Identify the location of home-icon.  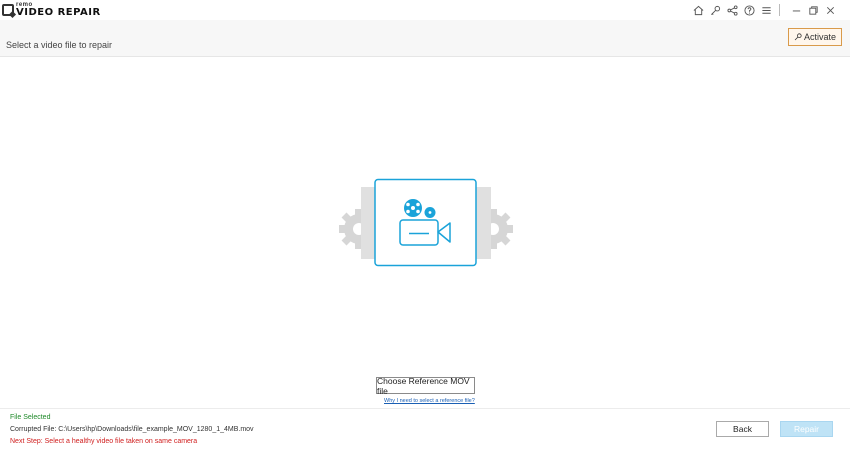
(698, 10).